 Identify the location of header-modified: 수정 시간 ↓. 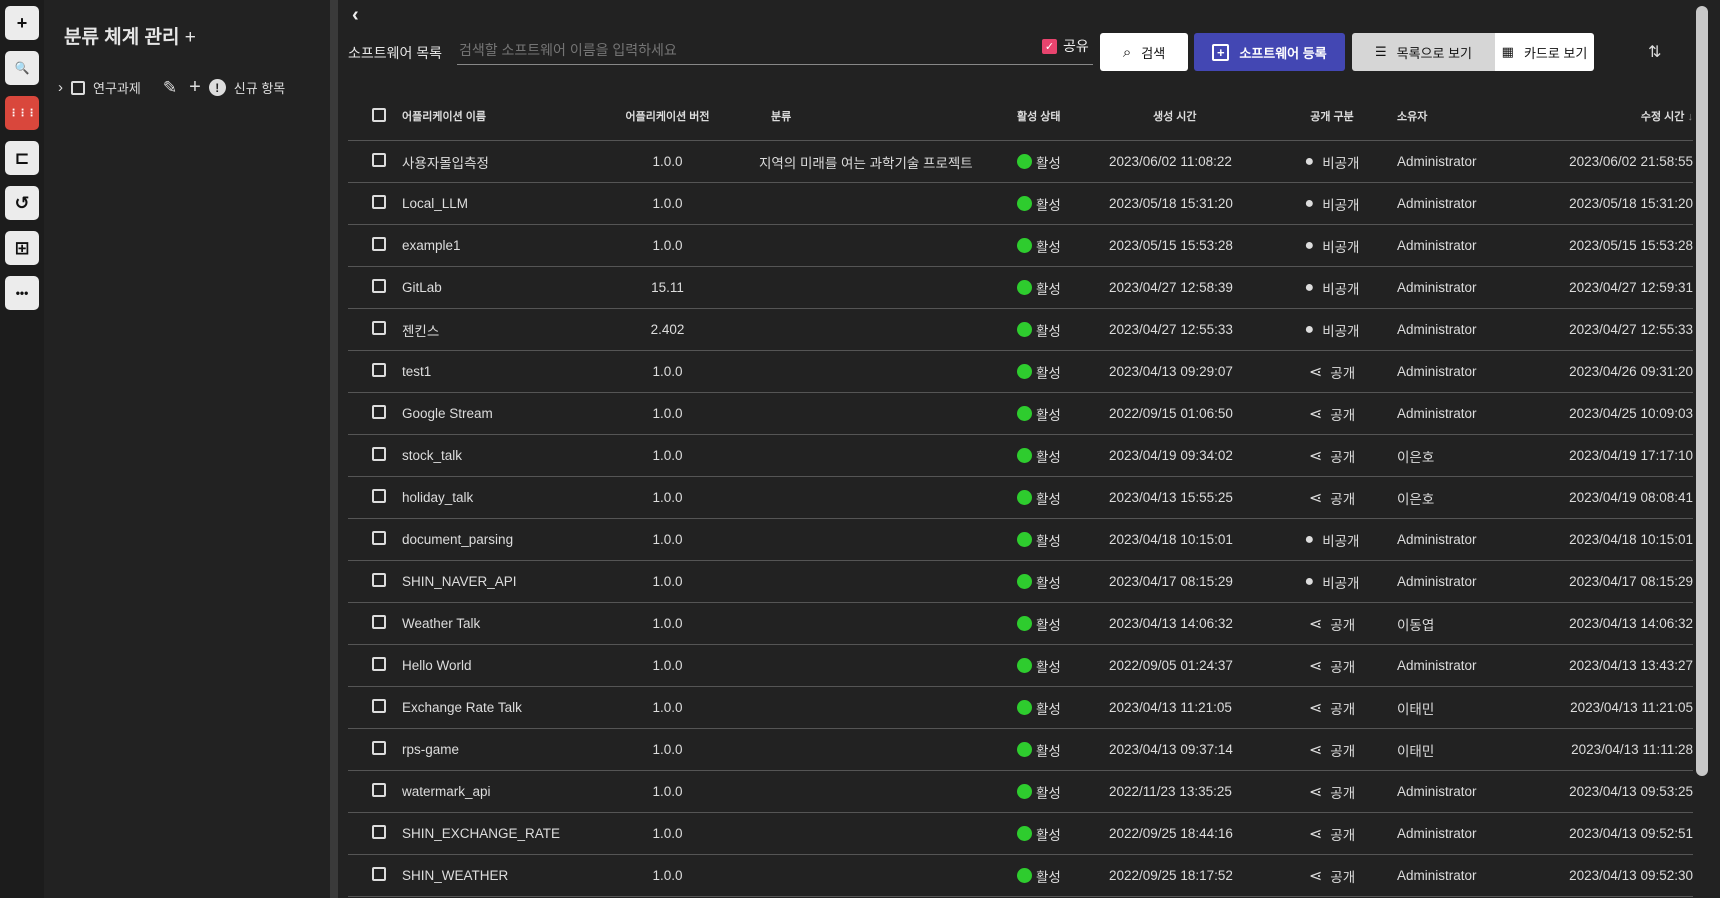
(1610, 116).